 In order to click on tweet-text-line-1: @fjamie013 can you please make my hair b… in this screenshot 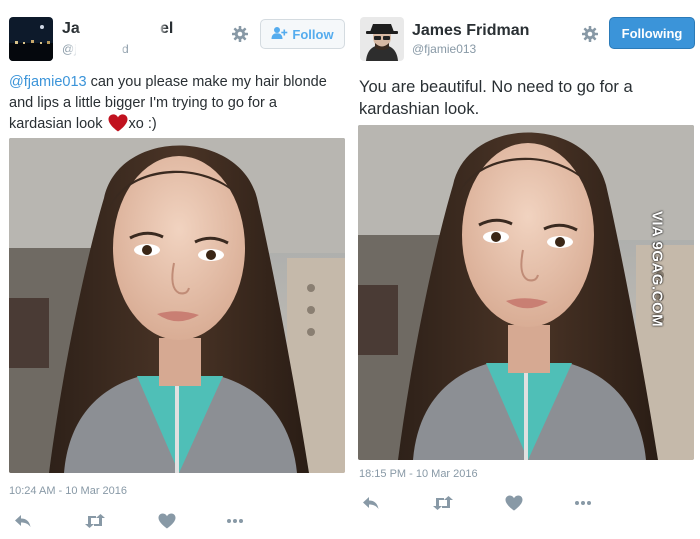, I will do `click(168, 82)`.